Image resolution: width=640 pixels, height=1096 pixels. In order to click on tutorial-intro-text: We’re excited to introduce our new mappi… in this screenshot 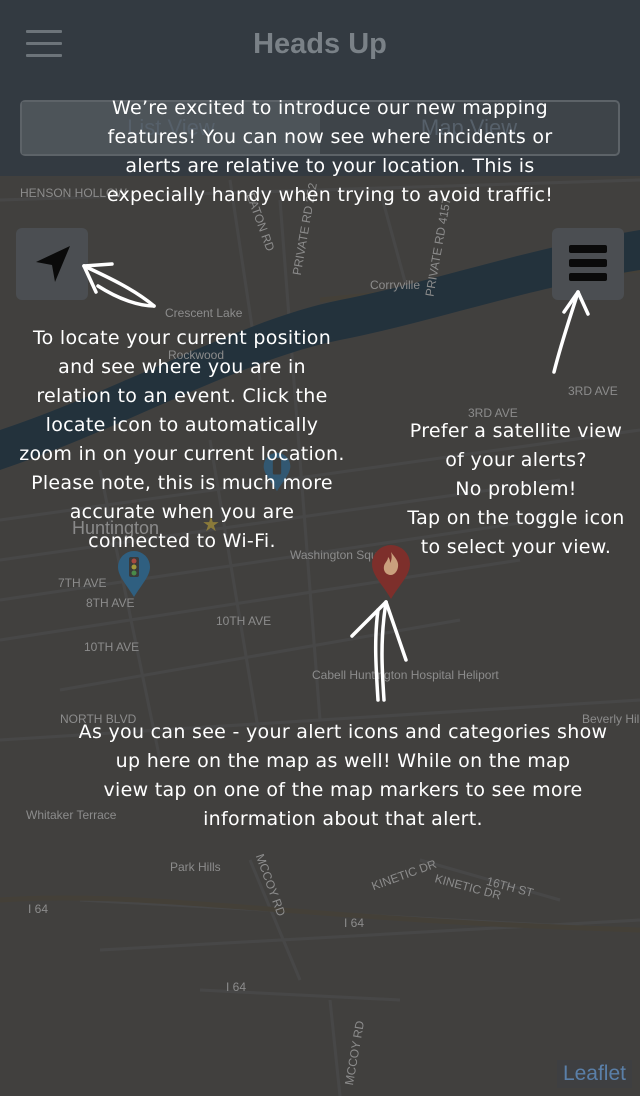, I will do `click(330, 151)`.